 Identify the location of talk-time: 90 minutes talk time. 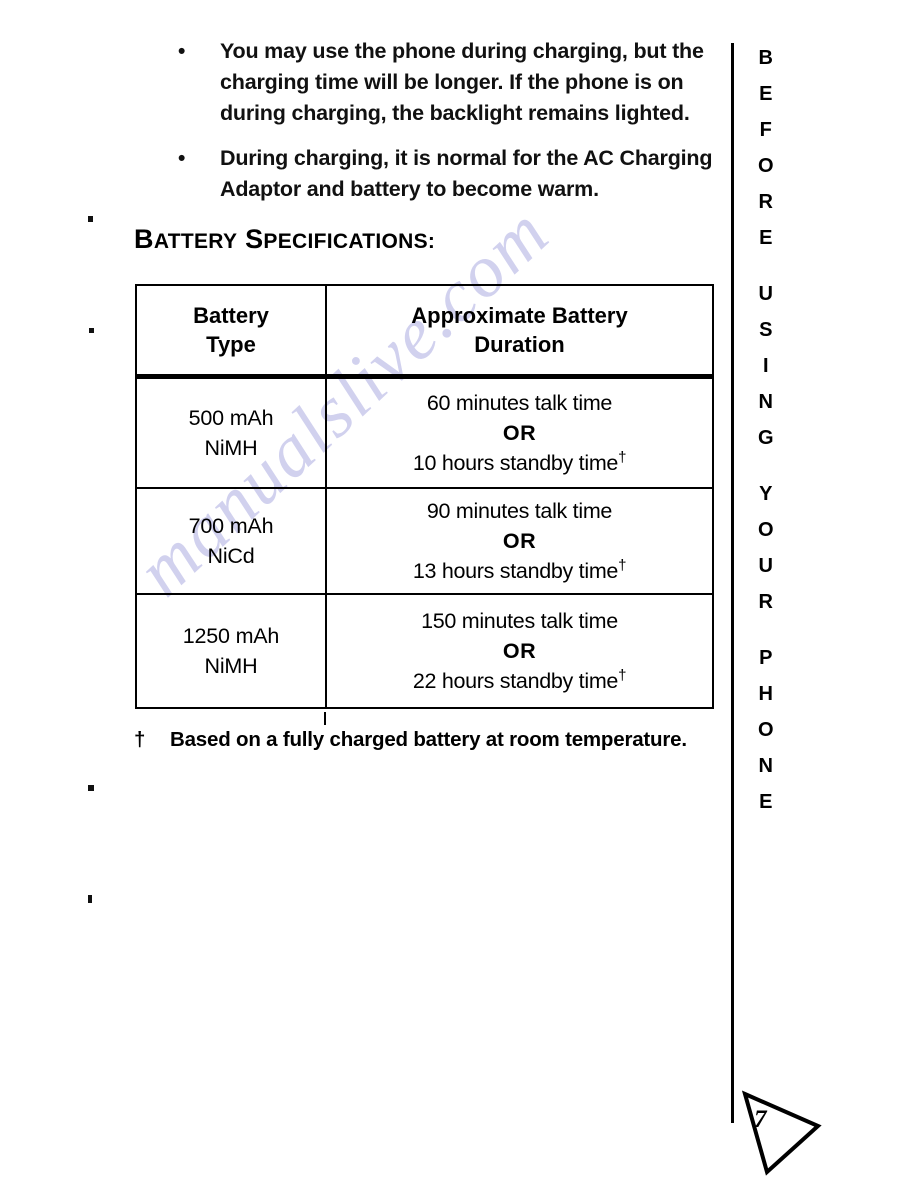
(519, 511).